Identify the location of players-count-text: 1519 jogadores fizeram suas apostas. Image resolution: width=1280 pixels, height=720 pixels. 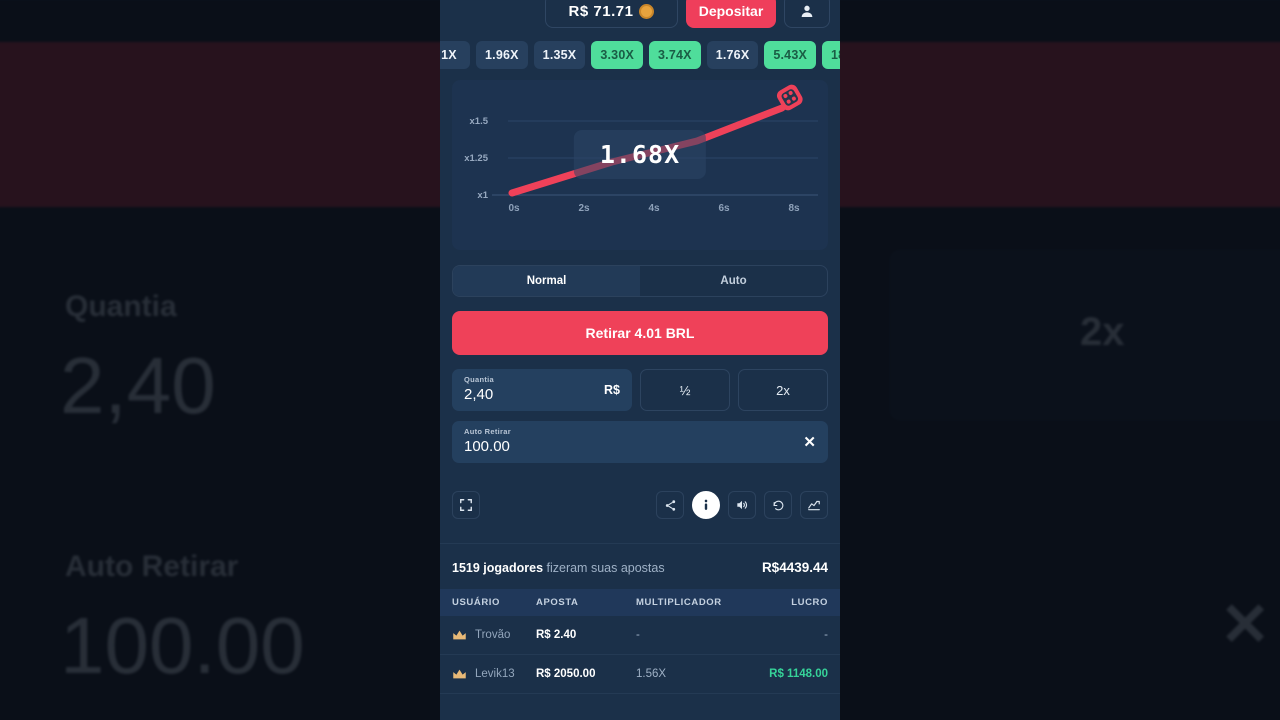
(558, 568).